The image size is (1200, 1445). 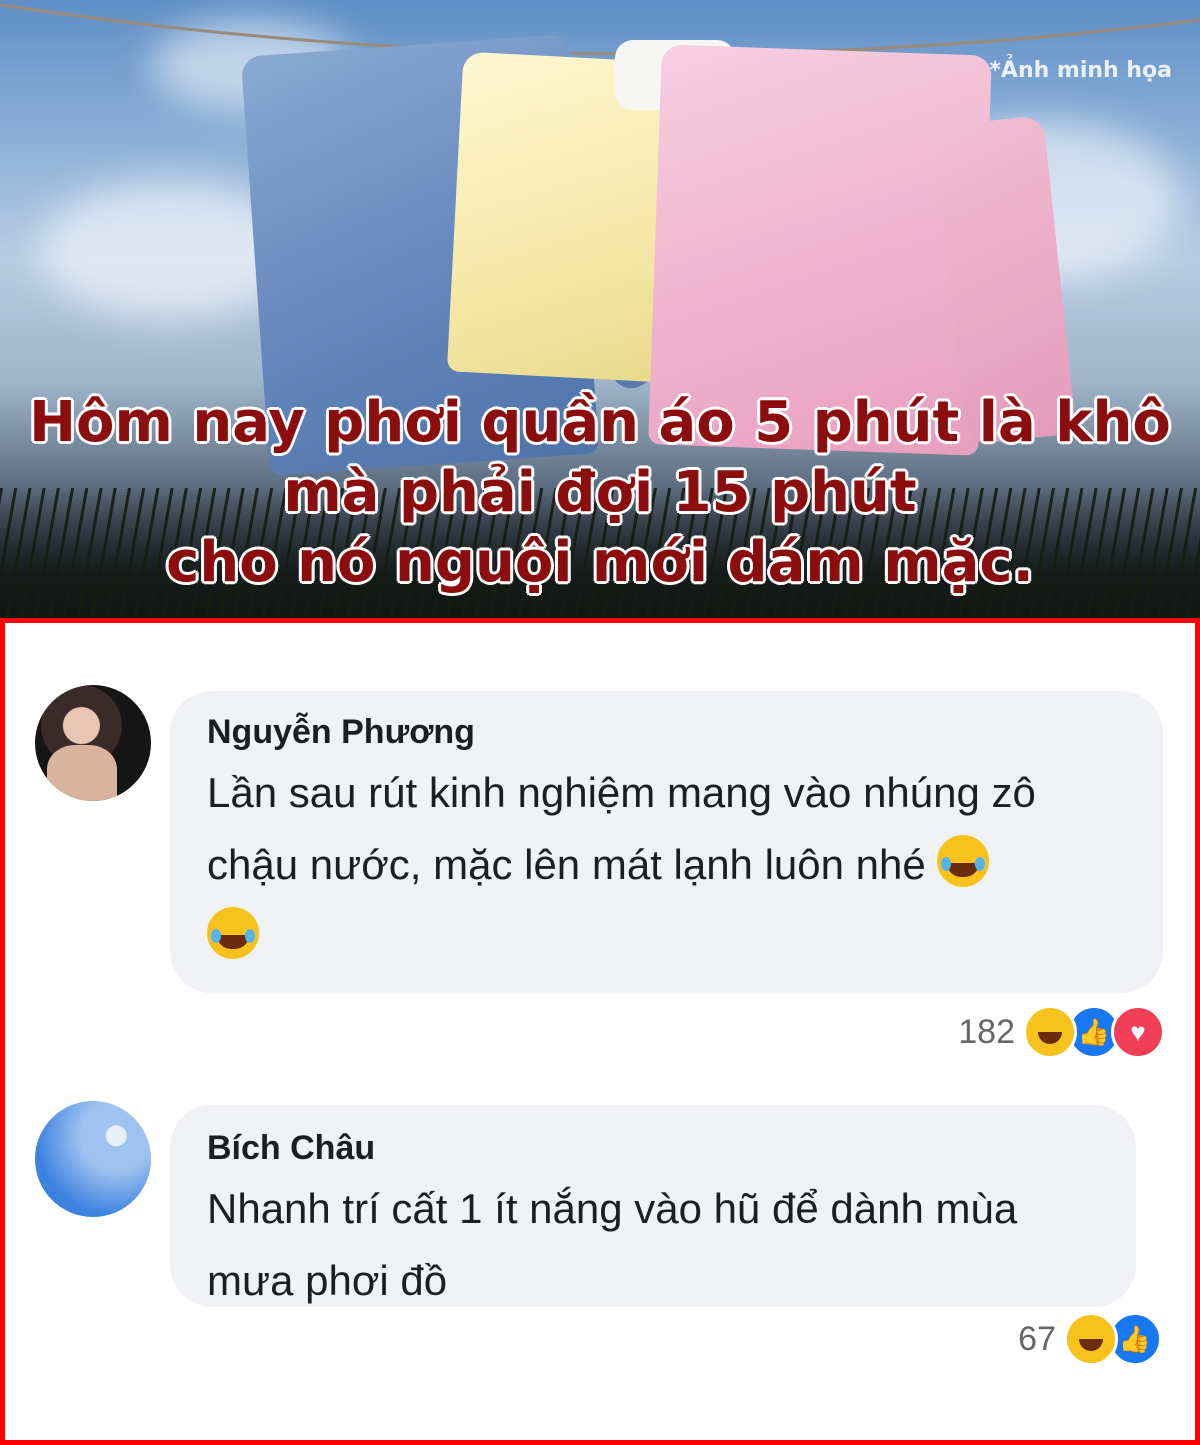 What do you see at coordinates (1037, 1338) in the screenshot?
I see `reaction-count: 67` at bounding box center [1037, 1338].